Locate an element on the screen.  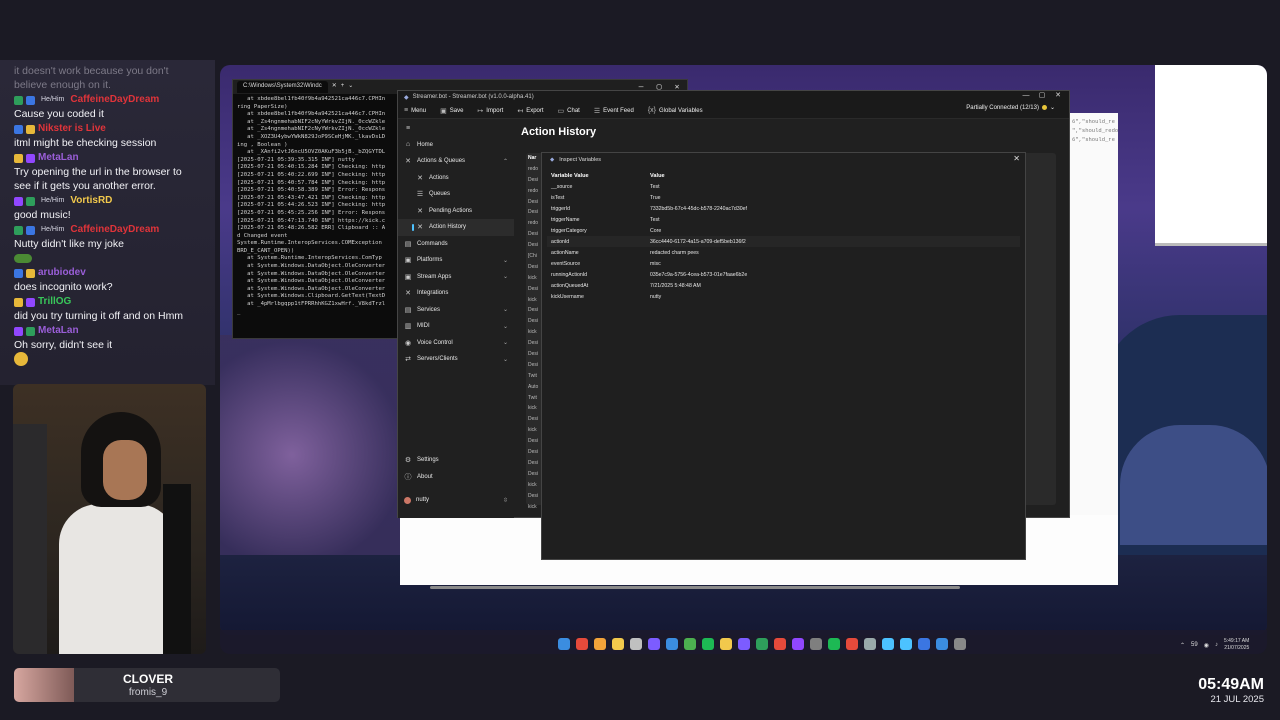
export-icon: ↤ is located at coordinates (520, 111).